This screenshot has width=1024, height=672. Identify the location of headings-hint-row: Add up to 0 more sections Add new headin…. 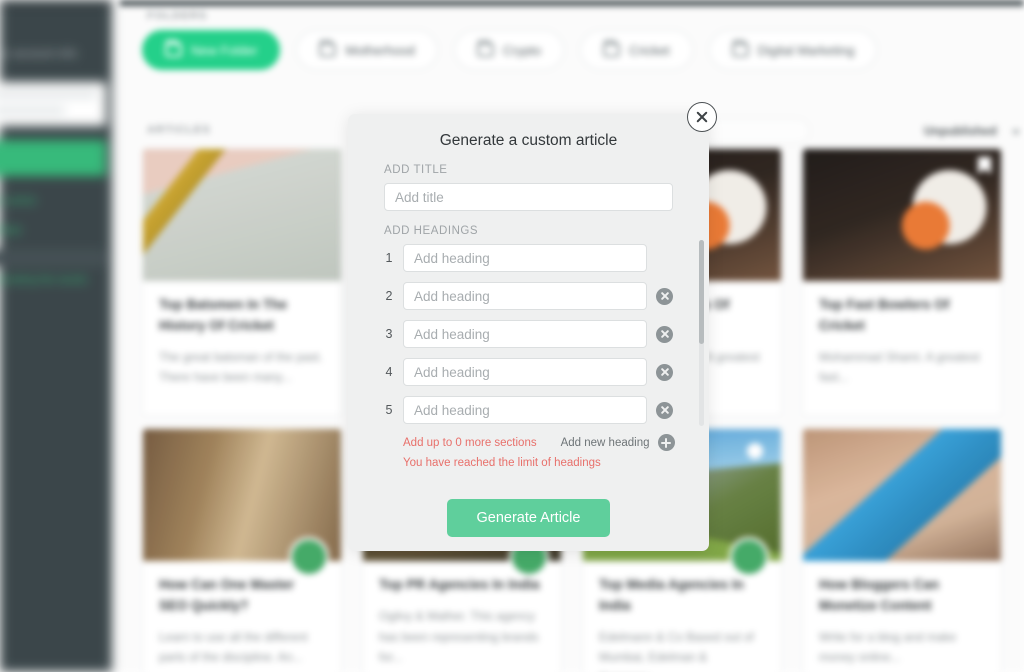
(539, 442).